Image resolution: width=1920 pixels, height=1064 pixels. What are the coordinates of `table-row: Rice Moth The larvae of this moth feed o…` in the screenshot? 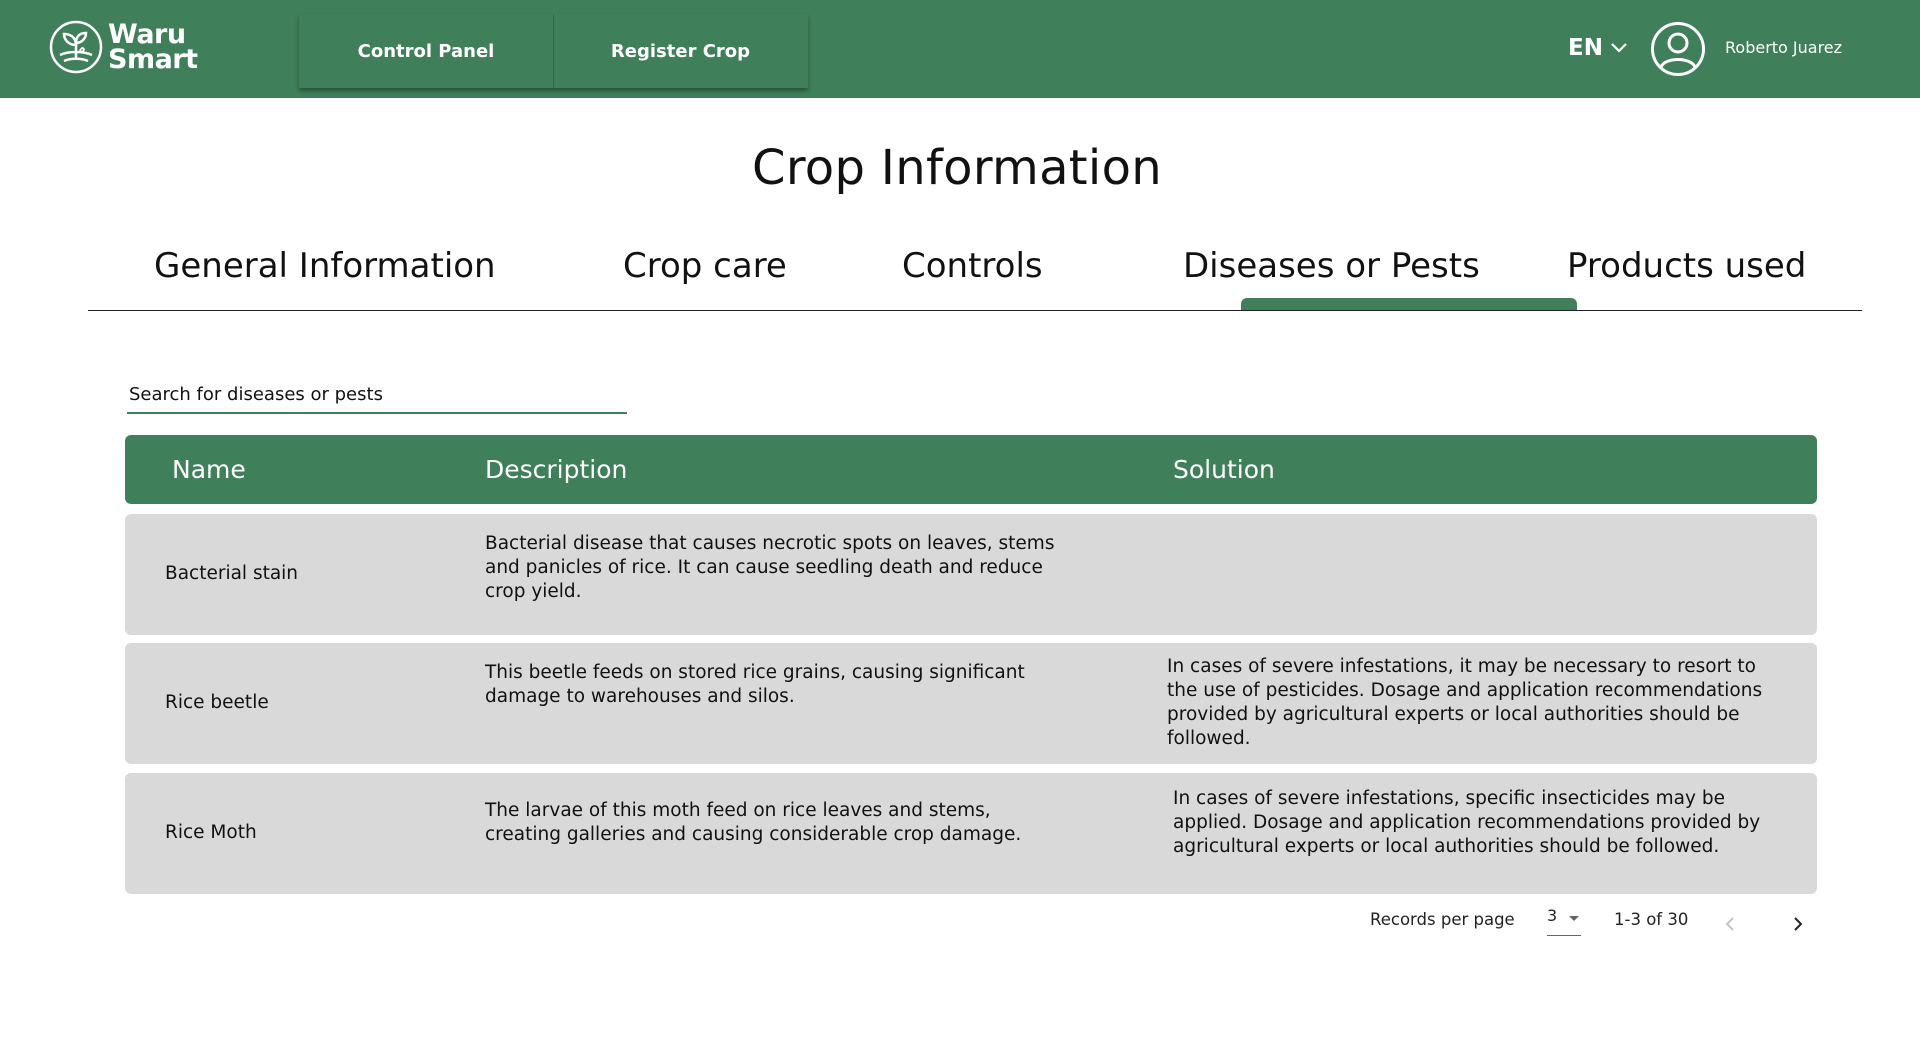 It's located at (971, 833).